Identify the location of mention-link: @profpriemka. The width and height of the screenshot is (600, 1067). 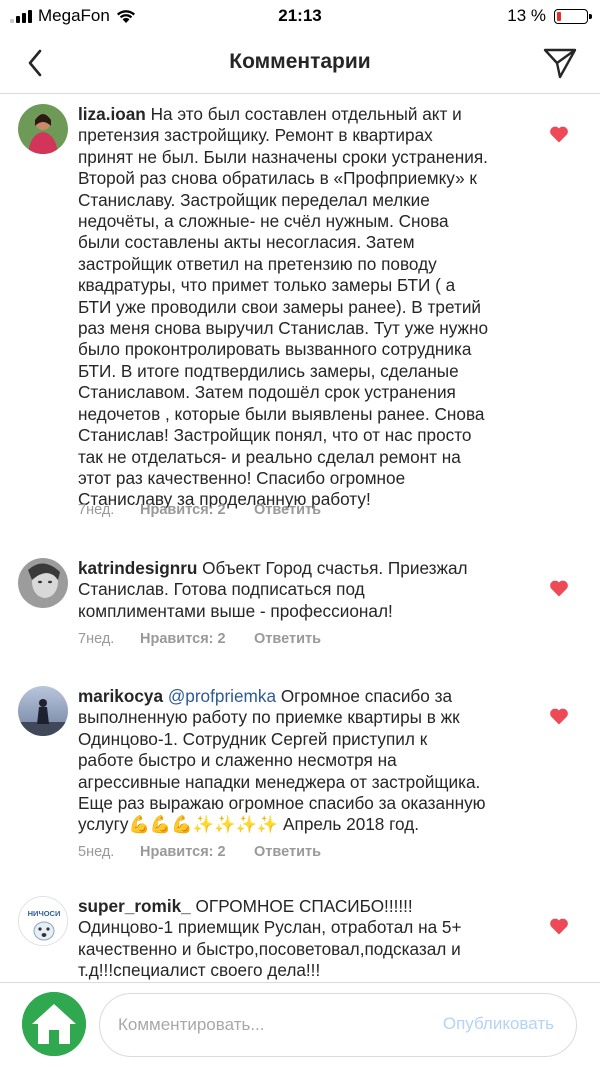
(222, 696).